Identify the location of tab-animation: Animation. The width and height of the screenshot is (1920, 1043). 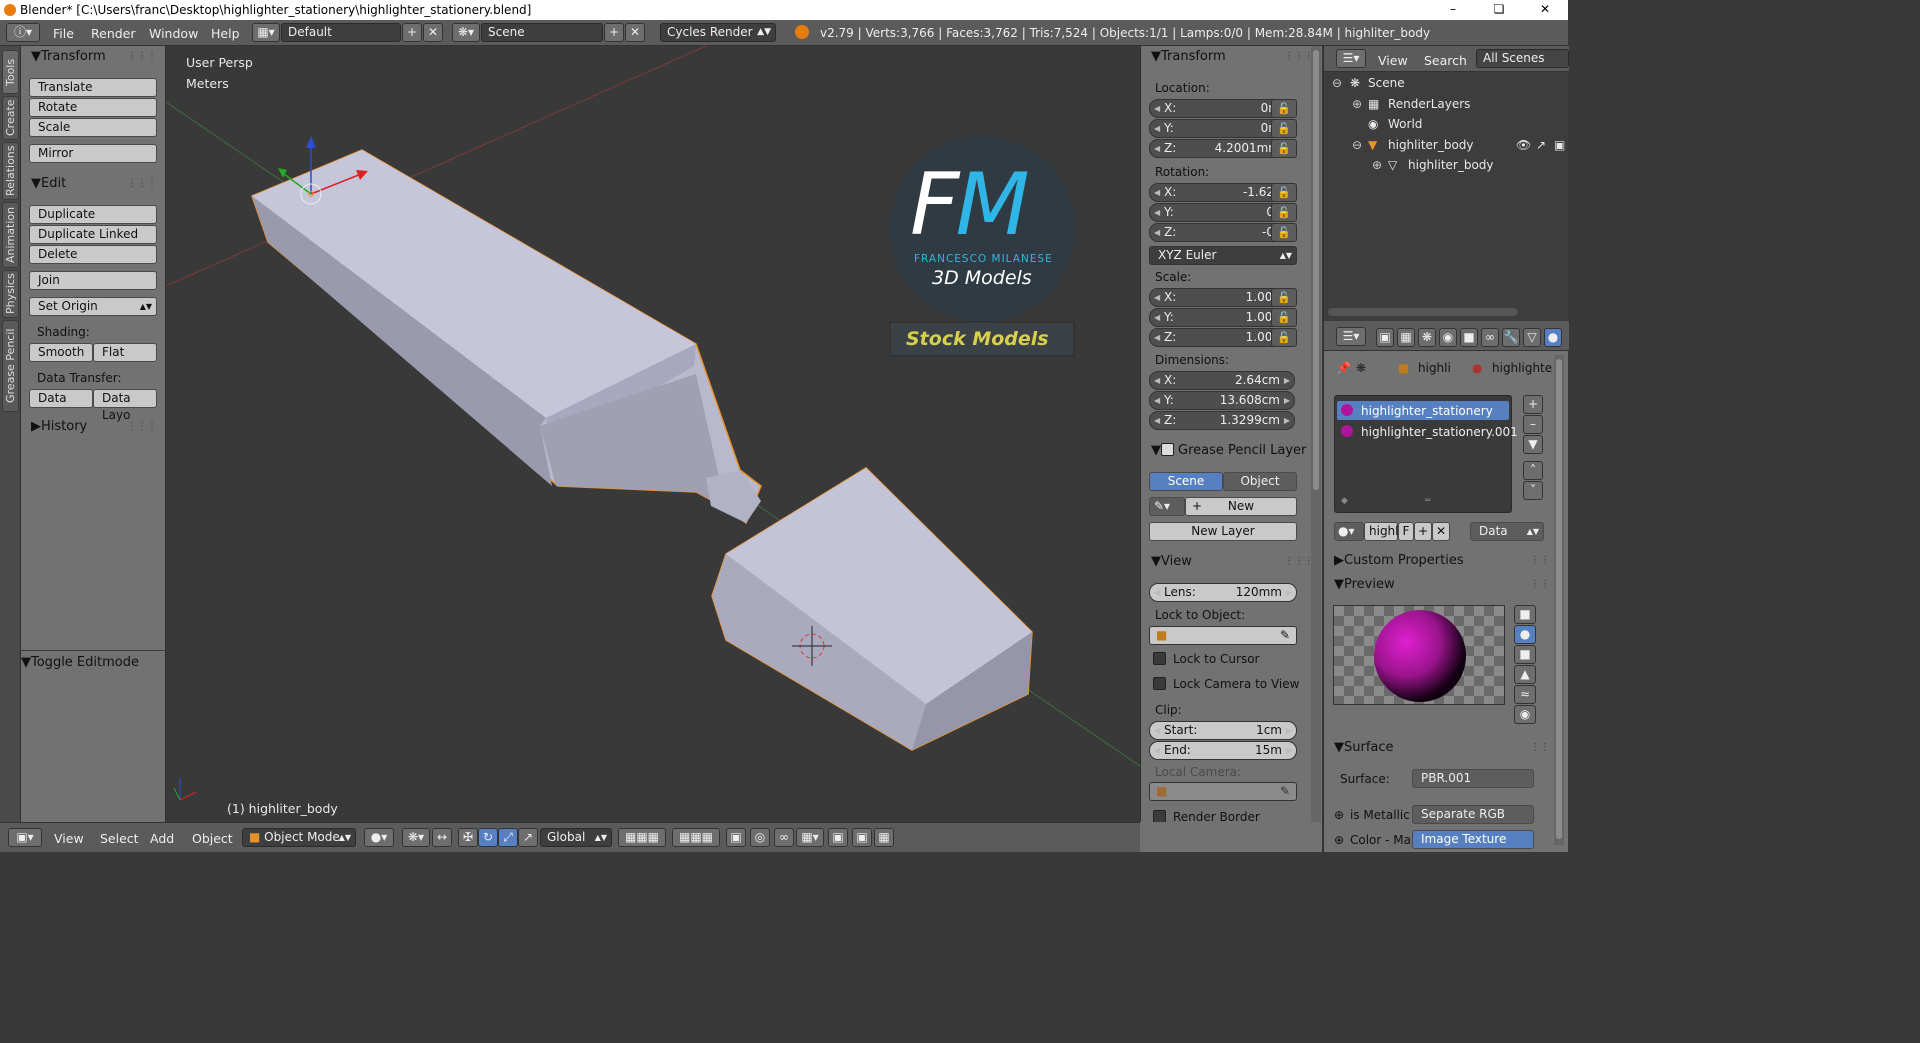
(10, 235).